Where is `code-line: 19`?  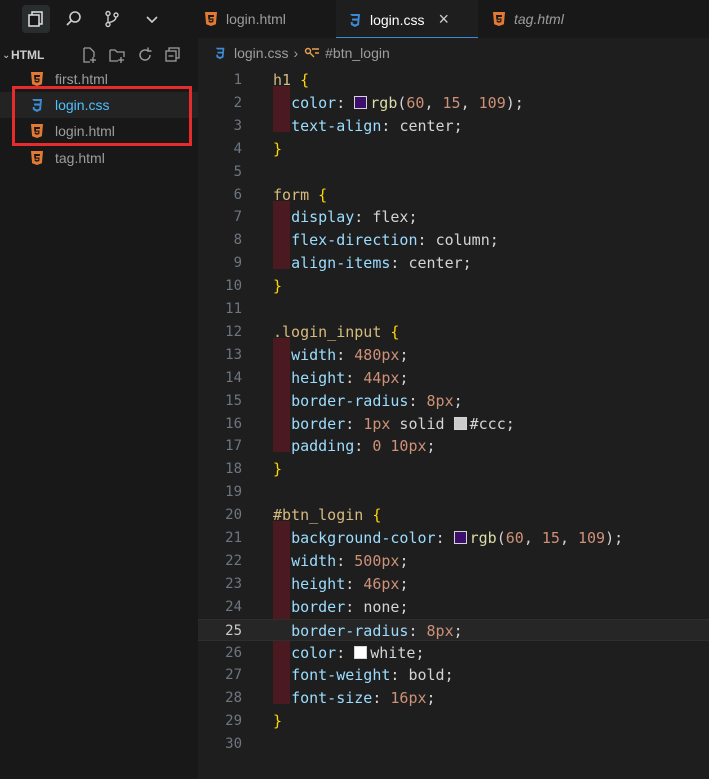
code-line: 19 is located at coordinates (453, 492).